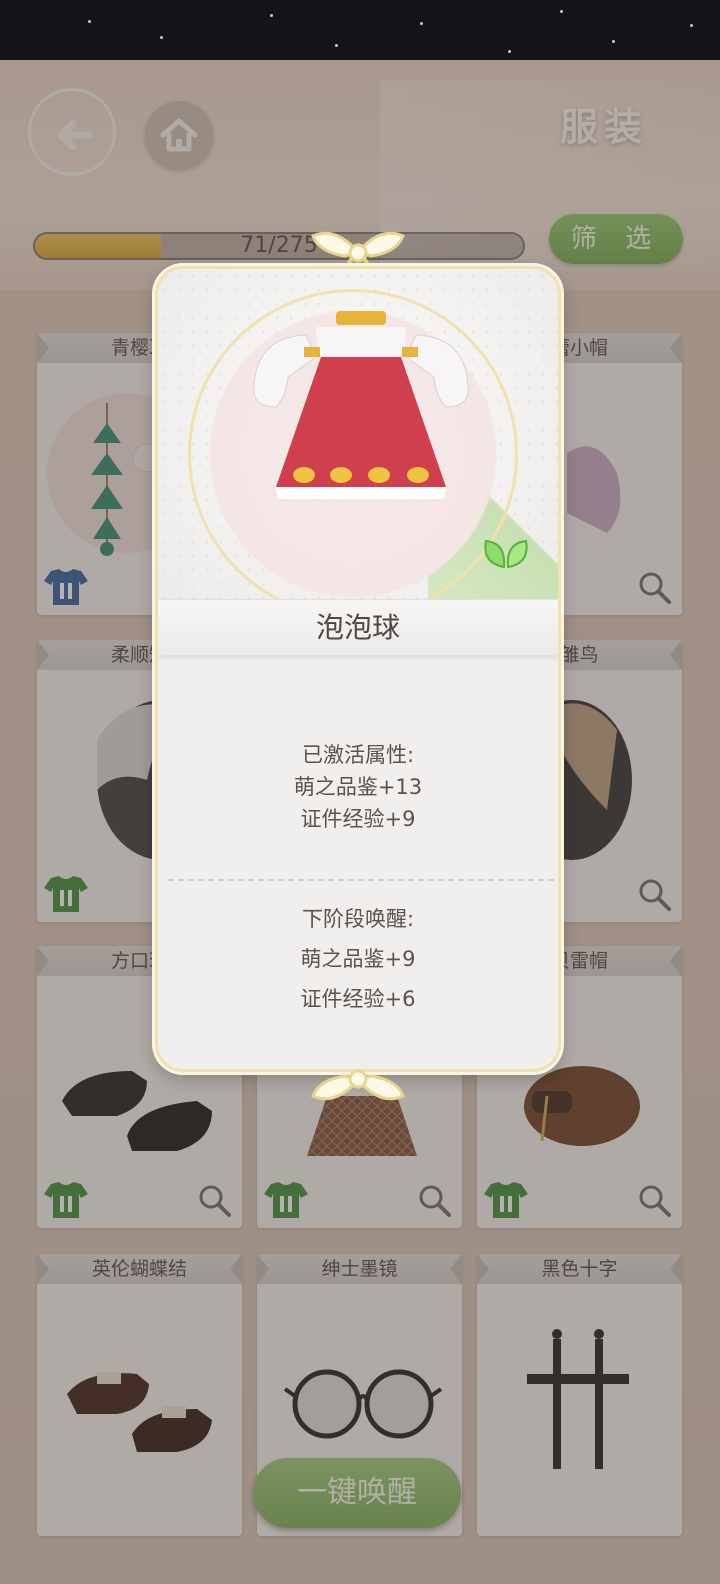 Image resolution: width=720 pixels, height=1584 pixels. What do you see at coordinates (358, 627) in the screenshot?
I see `item-name: 泡泡球` at bounding box center [358, 627].